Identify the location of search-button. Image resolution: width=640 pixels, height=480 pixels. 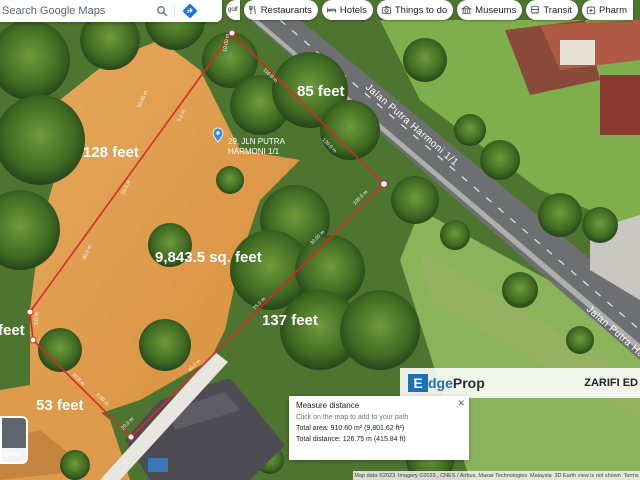
(162, 11).